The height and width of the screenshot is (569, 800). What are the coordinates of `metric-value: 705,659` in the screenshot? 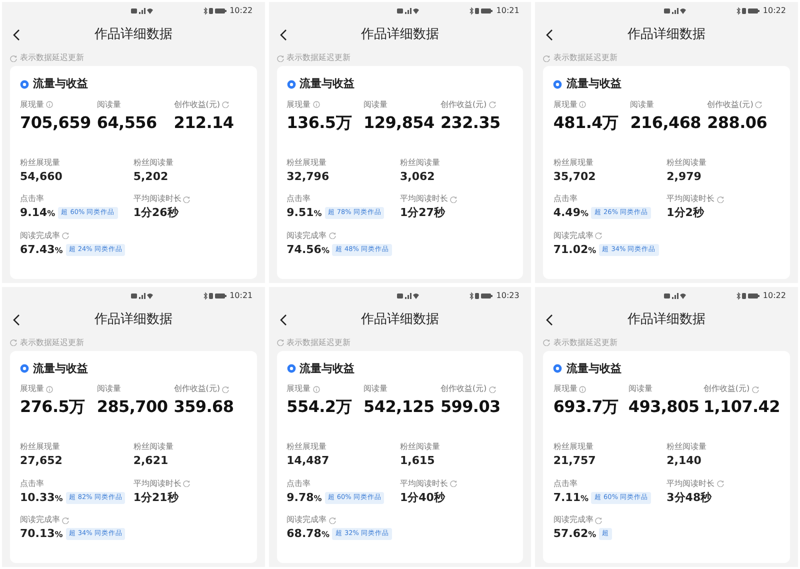 It's located at (56, 123).